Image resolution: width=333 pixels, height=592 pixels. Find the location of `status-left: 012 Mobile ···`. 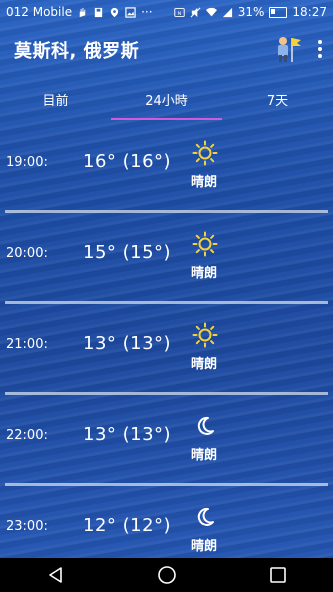

status-left: 012 Mobile ··· is located at coordinates (79, 12).